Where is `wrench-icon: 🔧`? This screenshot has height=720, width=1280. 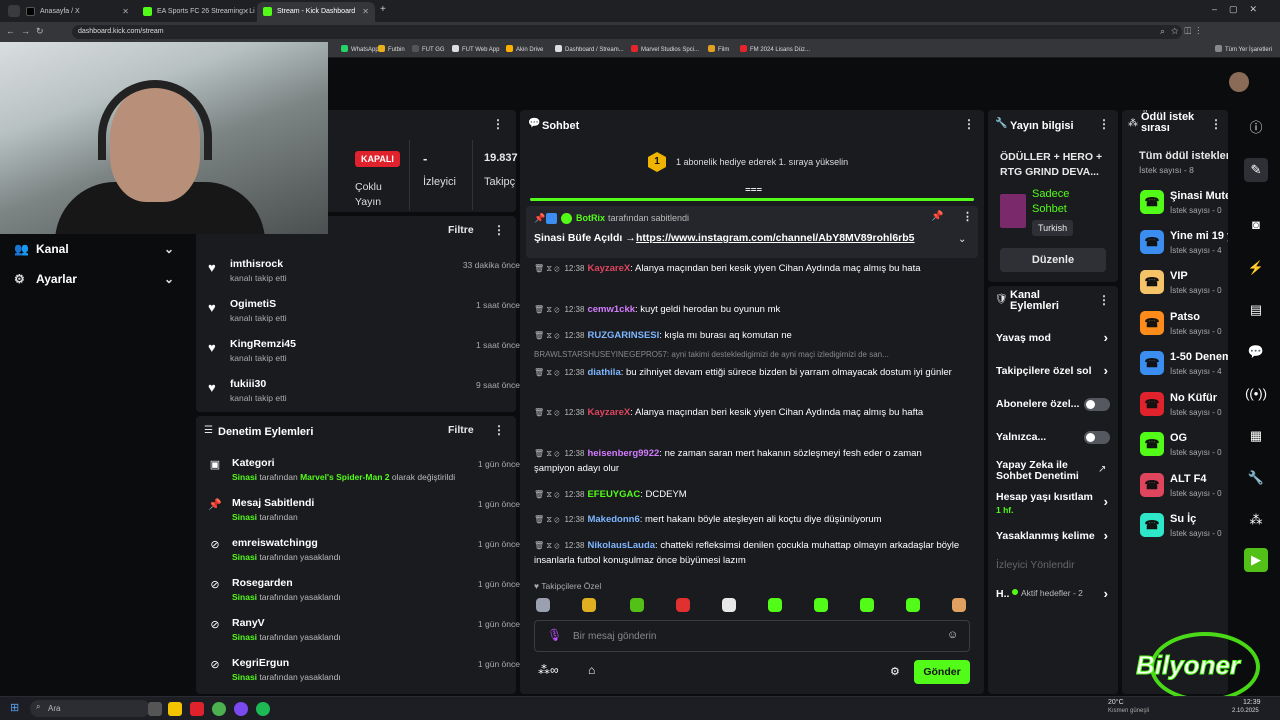
wrench-icon: 🔧 is located at coordinates (1256, 478).